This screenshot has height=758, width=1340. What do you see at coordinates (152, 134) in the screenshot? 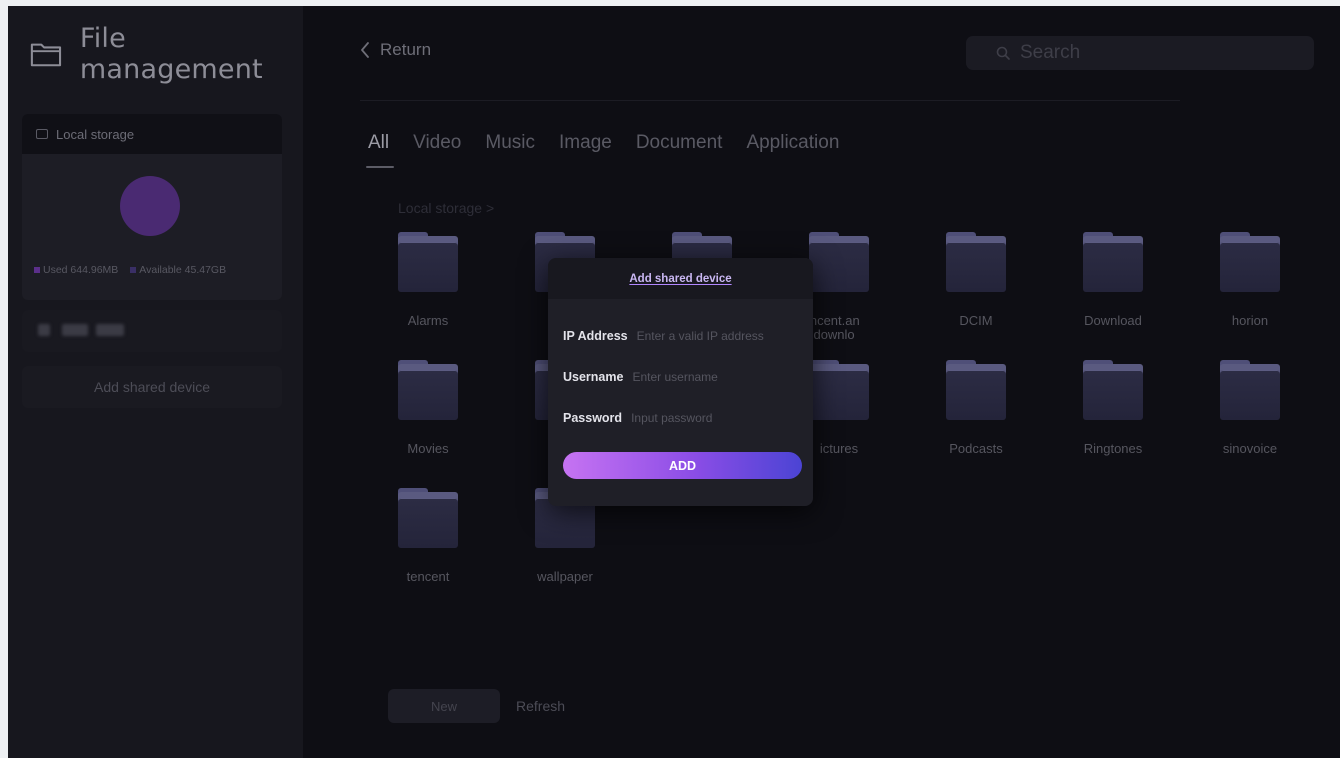
I see `local-storage-header: Local storage` at bounding box center [152, 134].